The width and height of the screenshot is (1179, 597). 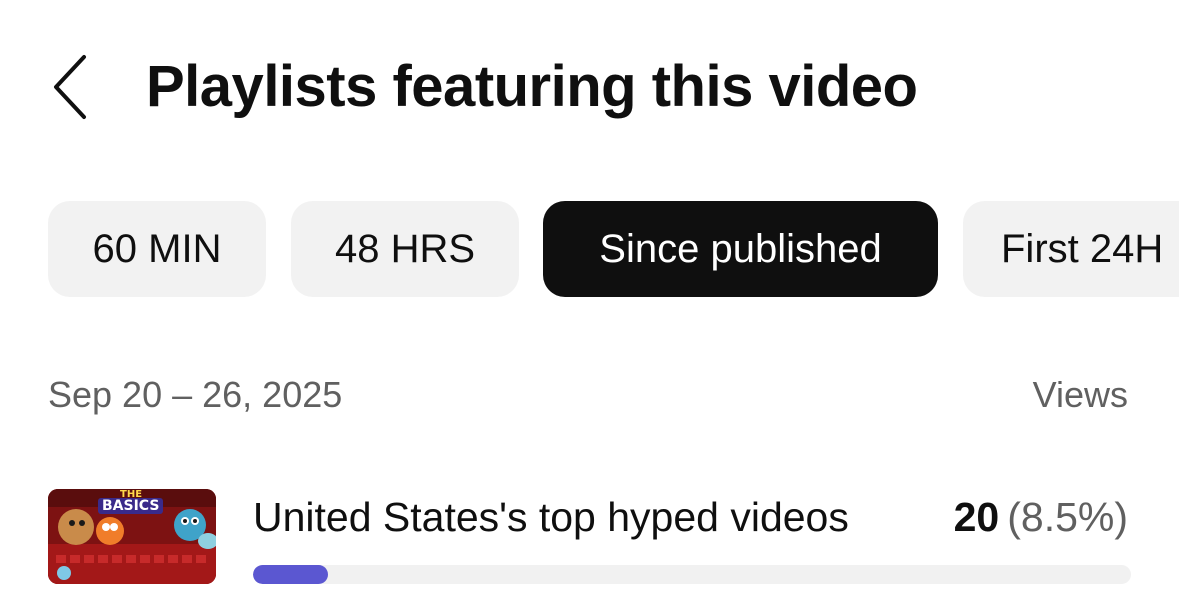 What do you see at coordinates (157, 249) in the screenshot?
I see `chip-60-min: 60 MIN` at bounding box center [157, 249].